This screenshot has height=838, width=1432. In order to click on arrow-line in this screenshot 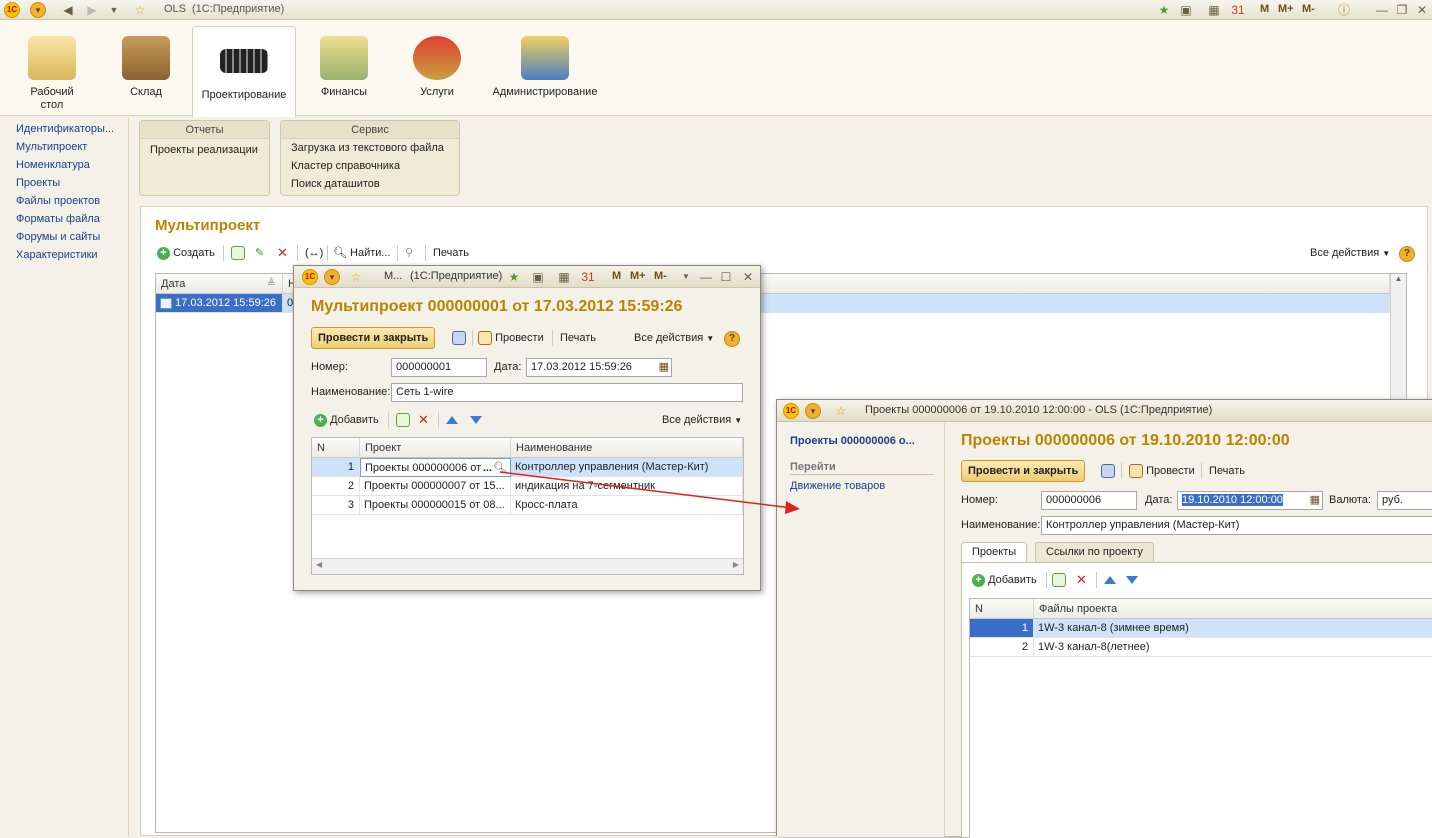, I will do `click(646, 490)`.